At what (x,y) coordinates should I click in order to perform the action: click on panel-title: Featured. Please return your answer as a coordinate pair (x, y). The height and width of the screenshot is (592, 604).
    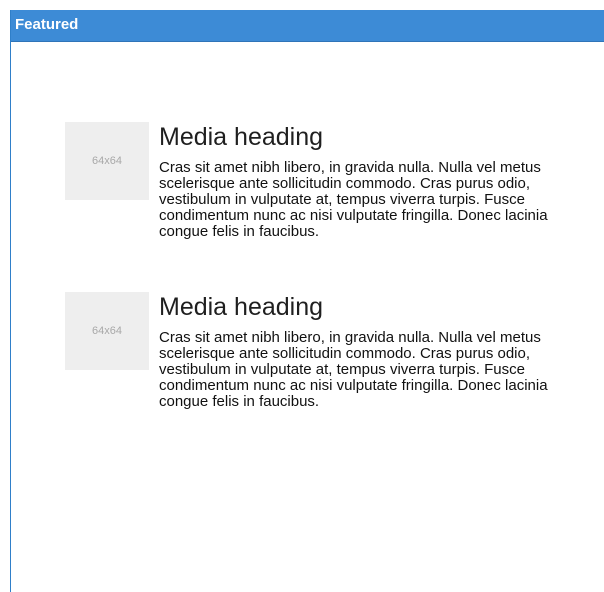
    Looking at the image, I should click on (47, 24).